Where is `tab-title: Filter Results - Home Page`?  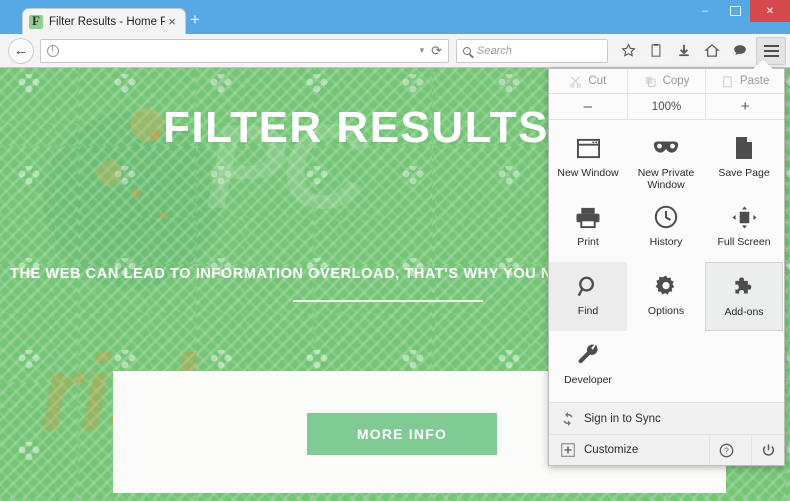 tab-title: Filter Results - Home Page is located at coordinates (107, 21).